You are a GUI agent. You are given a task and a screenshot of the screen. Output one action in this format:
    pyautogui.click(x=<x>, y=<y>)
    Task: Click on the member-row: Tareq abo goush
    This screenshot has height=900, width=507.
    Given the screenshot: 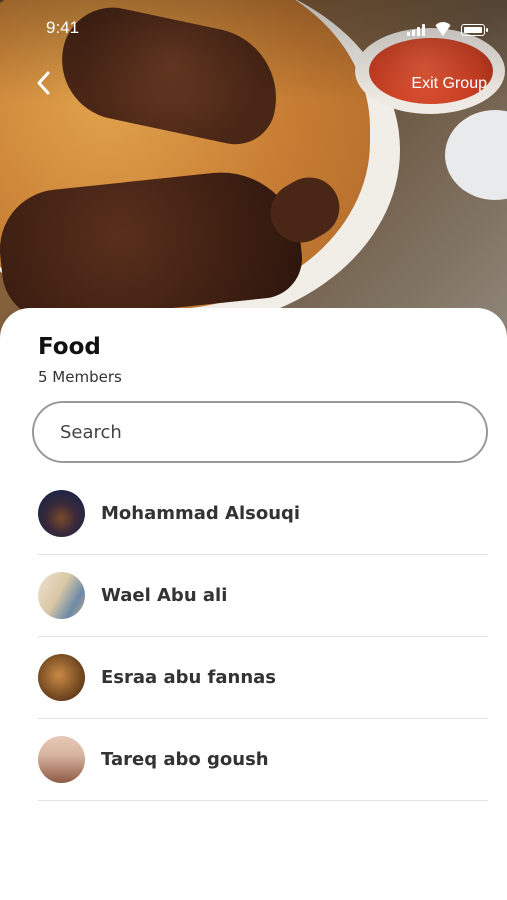 What is the action you would take?
    pyautogui.click(x=263, y=760)
    